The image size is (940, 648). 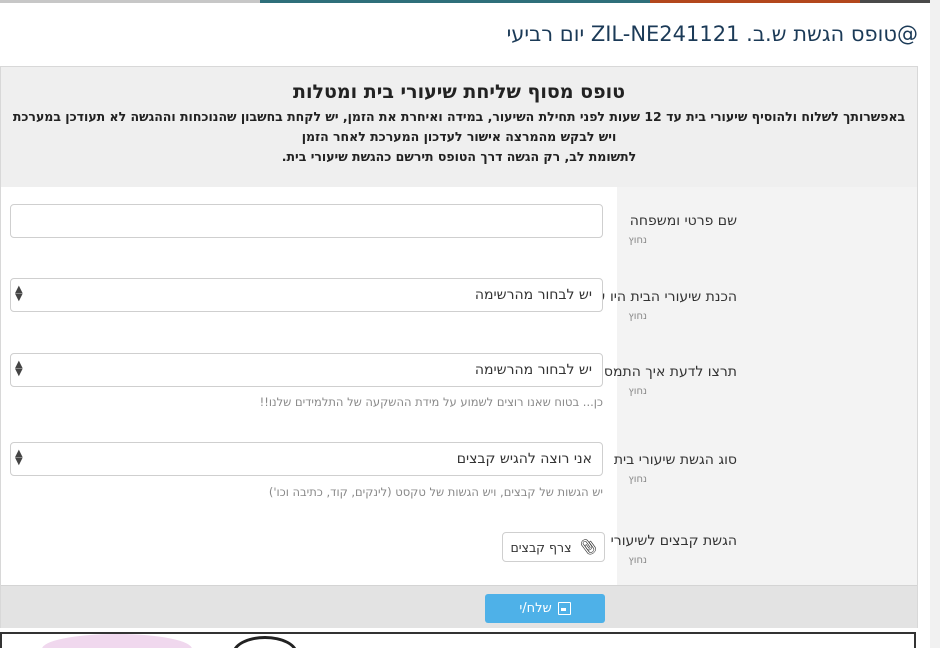 I want to click on prep-select: יש לבחור מהרשימה ▲ ▼, so click(x=306, y=295).